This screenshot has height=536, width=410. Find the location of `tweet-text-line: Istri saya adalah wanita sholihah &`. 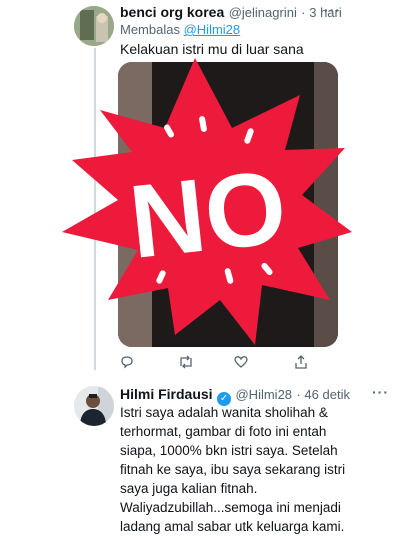

tweet-text-line: Istri saya adalah wanita sholihah & is located at coordinates (224, 412).